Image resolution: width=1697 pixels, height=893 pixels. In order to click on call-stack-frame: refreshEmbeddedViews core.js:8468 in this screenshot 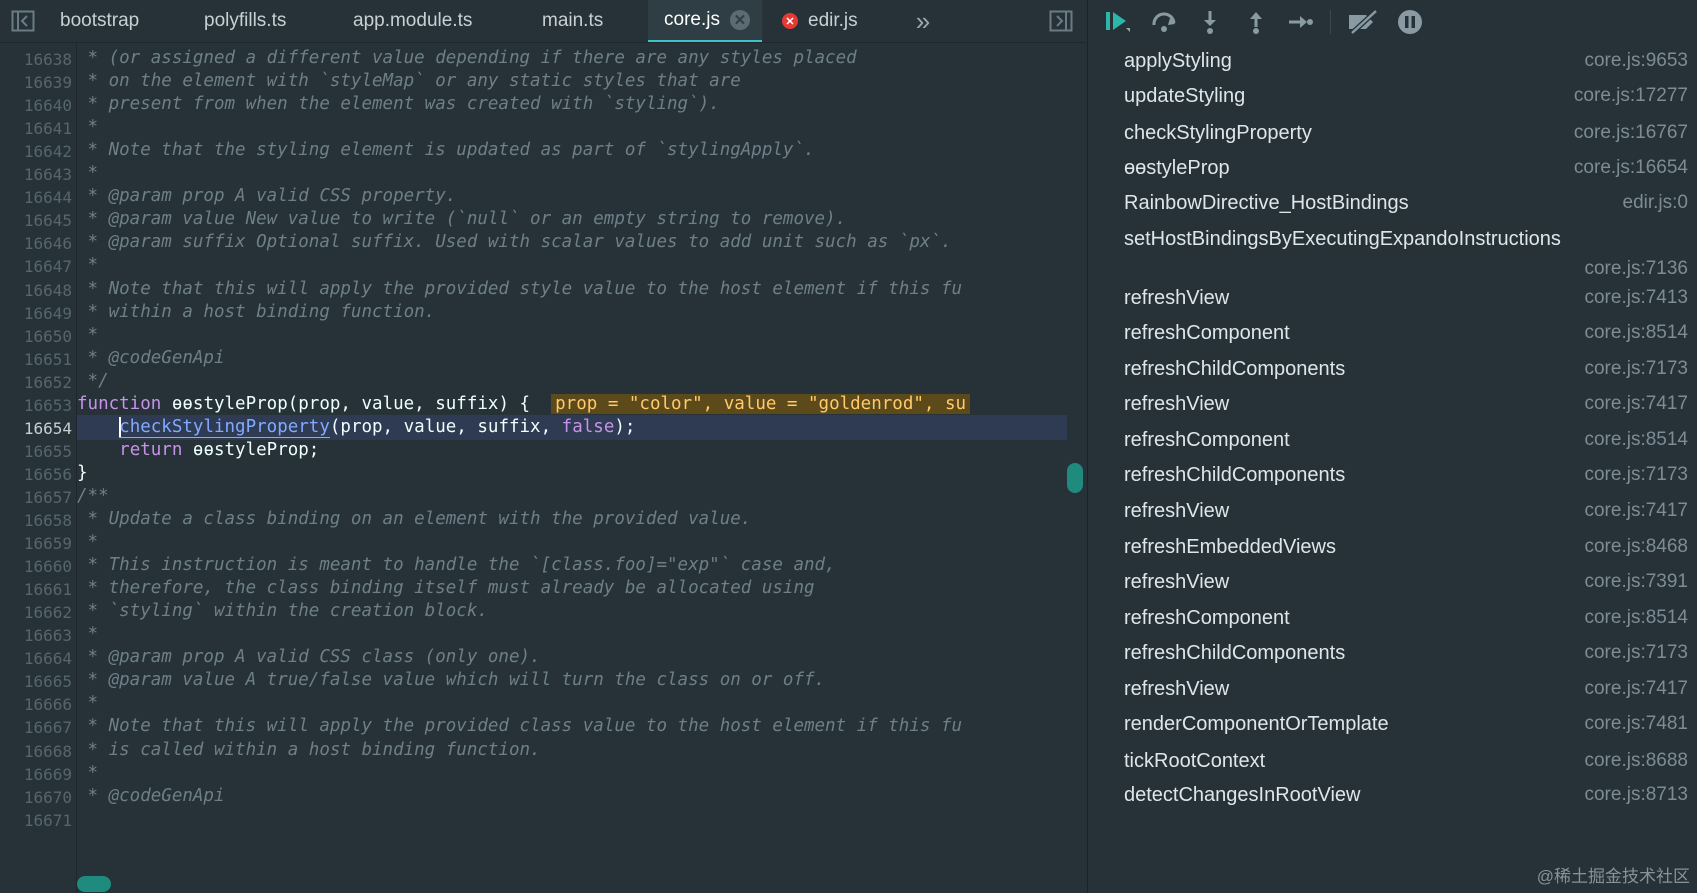, I will do `click(1392, 551)`.